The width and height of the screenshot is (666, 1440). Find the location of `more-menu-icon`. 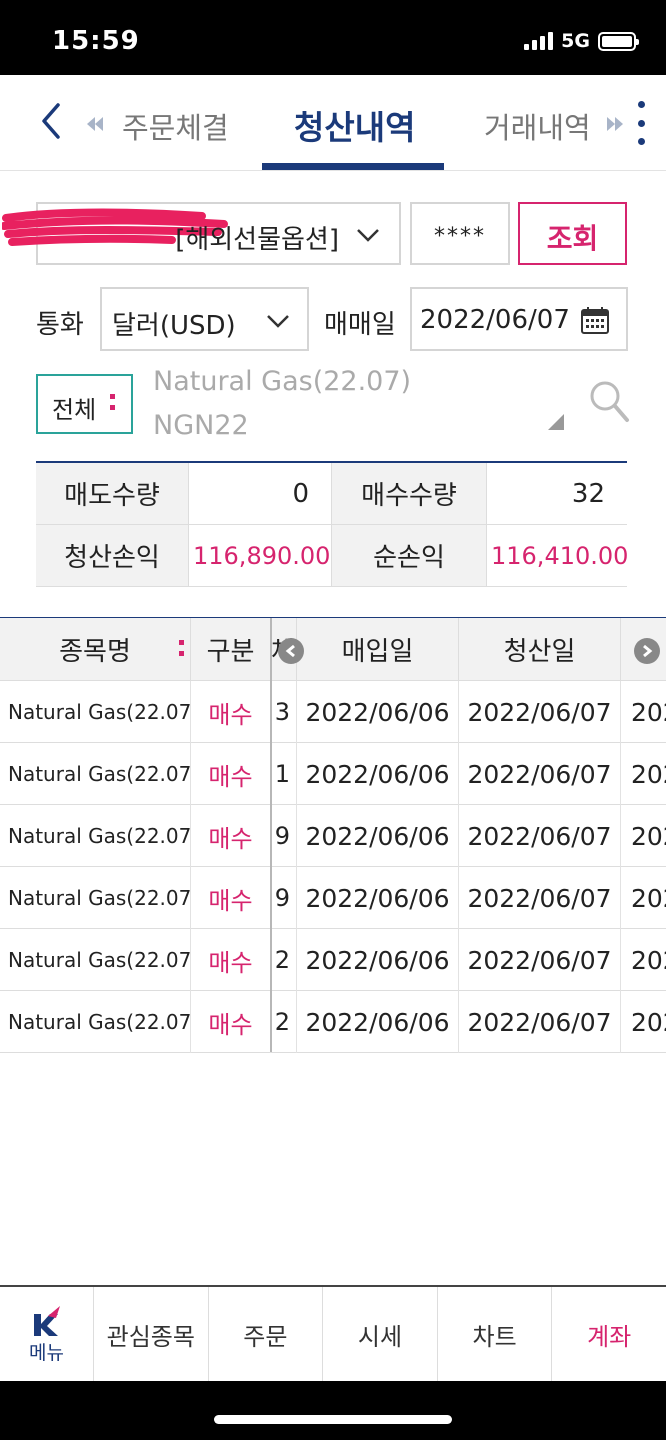

more-menu-icon is located at coordinates (641, 123).